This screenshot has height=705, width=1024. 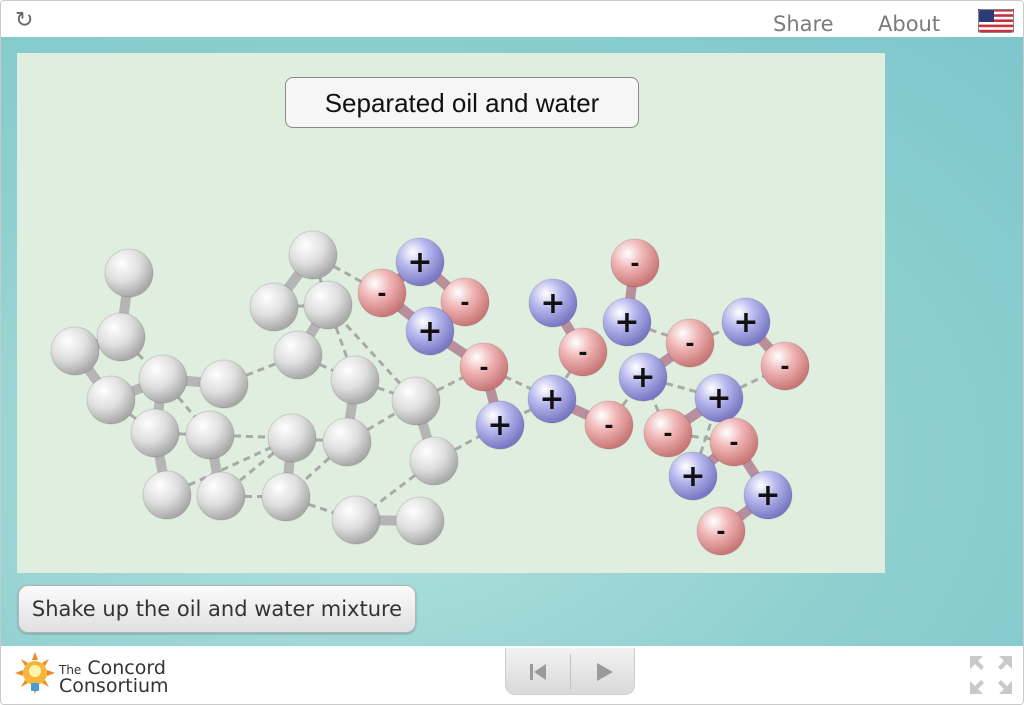 I want to click on playback-controls, so click(x=570, y=671).